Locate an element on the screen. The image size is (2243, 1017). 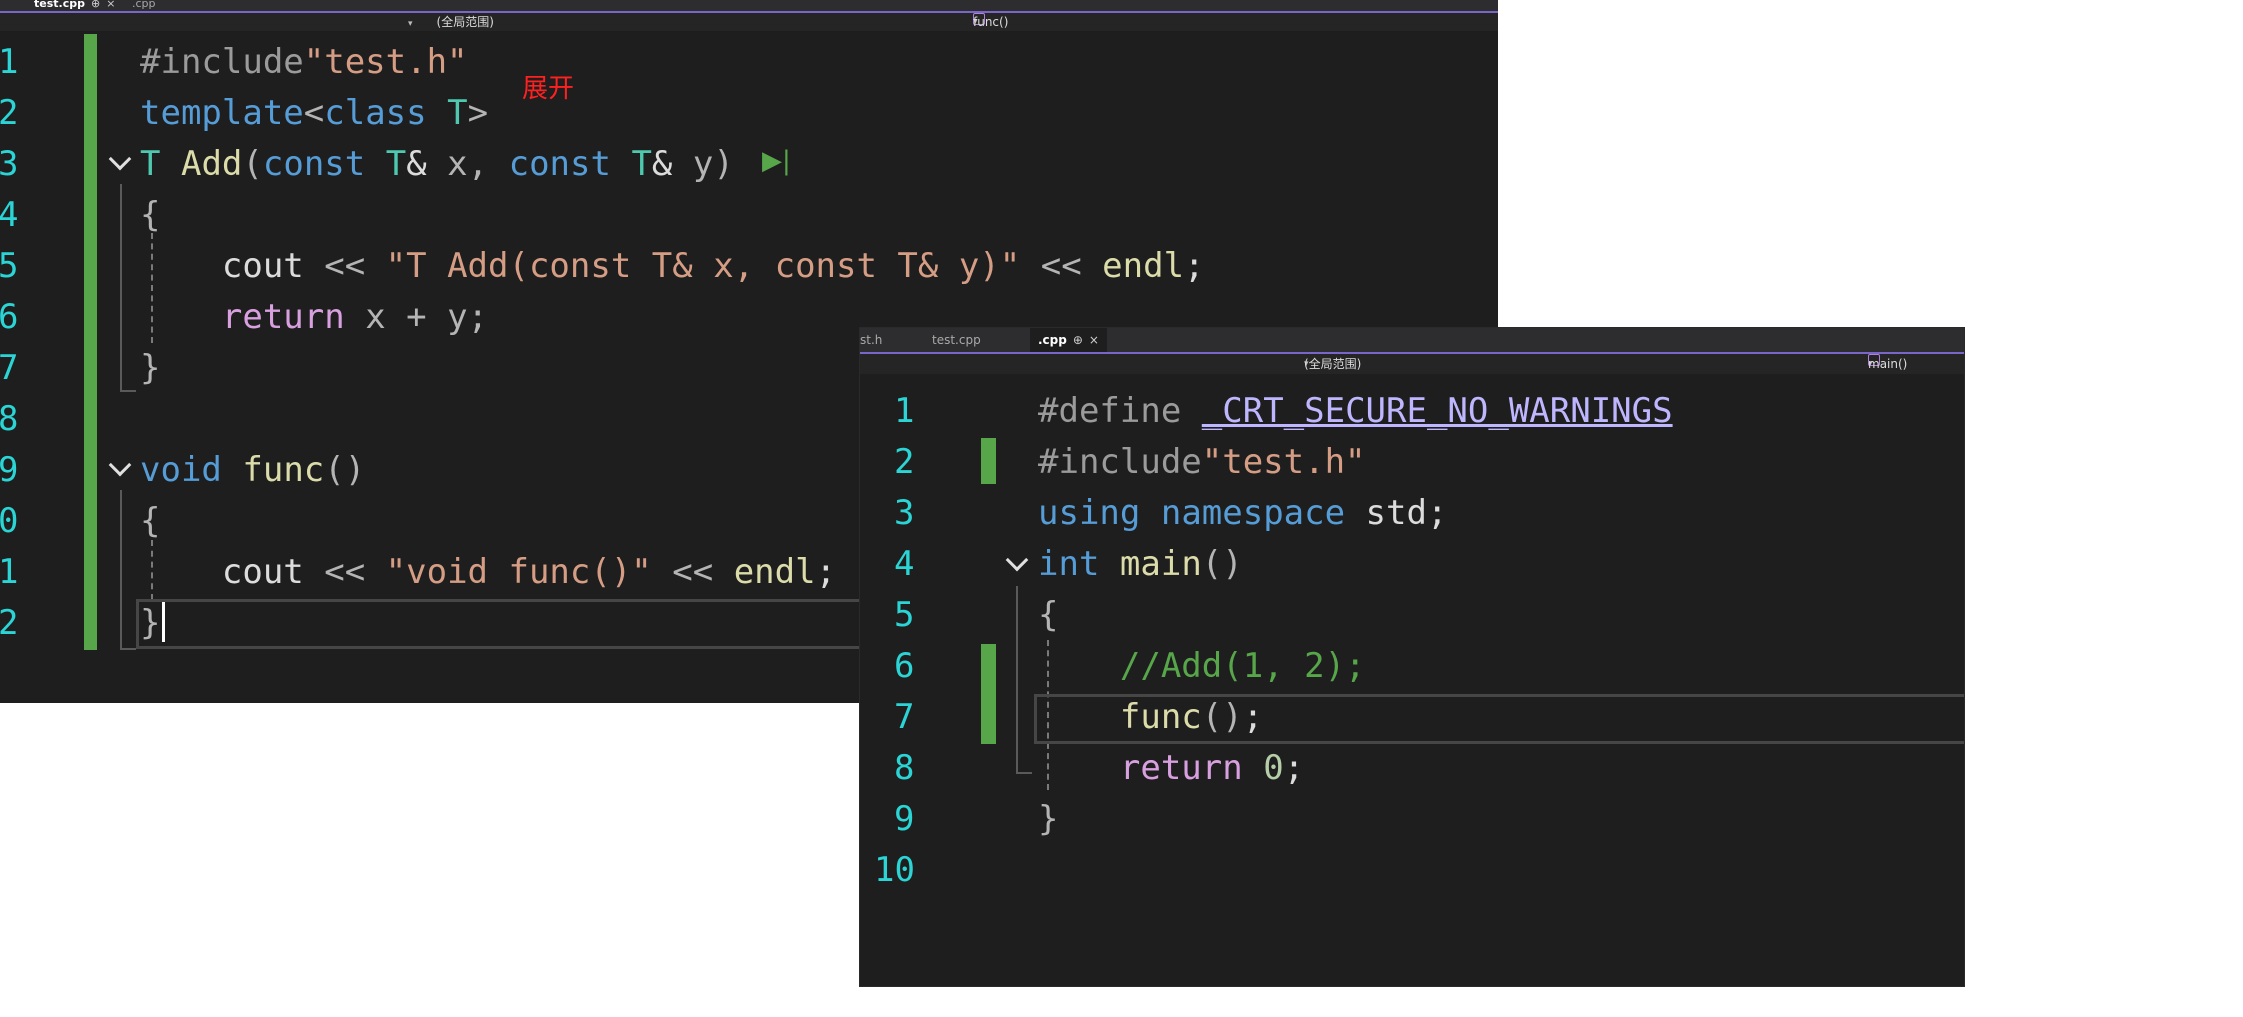
run-to-click-icon: ▶| is located at coordinates (776, 161).